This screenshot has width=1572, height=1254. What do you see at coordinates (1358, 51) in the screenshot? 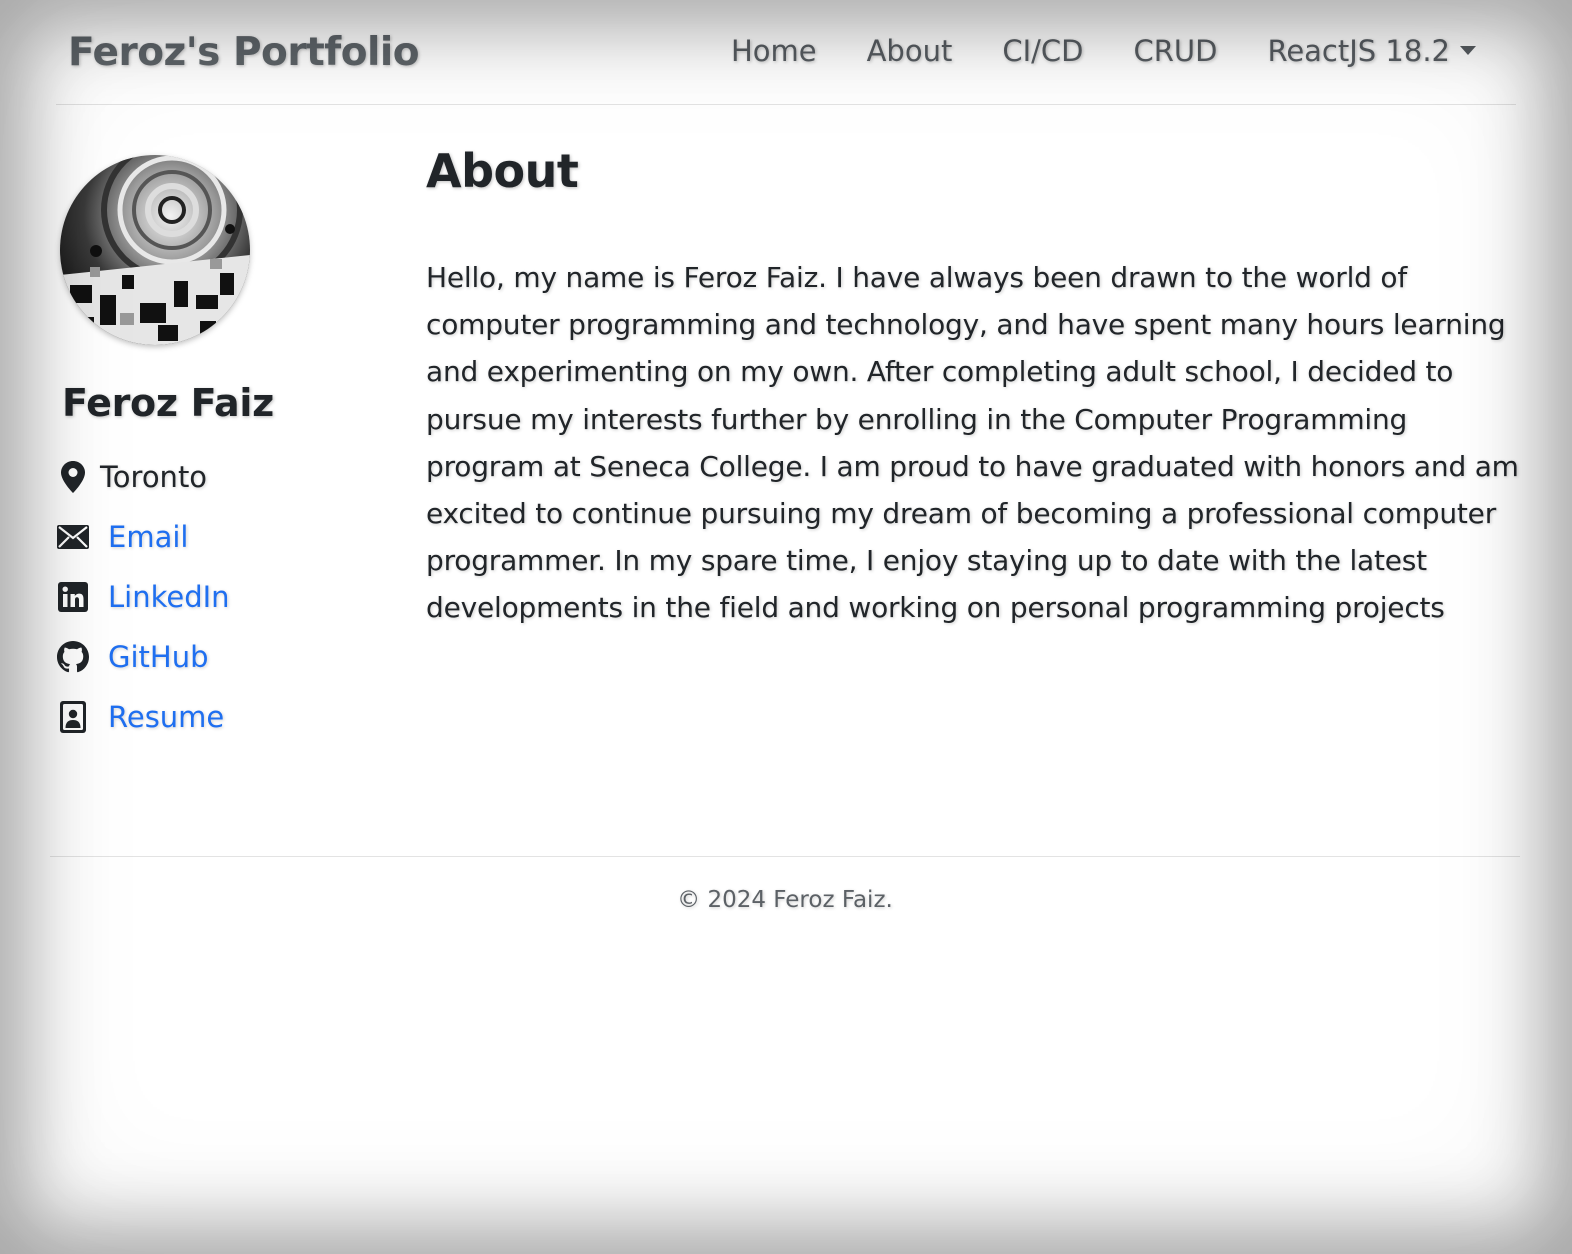
I see `nav-dropdown-label: ReactJS 18.2` at bounding box center [1358, 51].